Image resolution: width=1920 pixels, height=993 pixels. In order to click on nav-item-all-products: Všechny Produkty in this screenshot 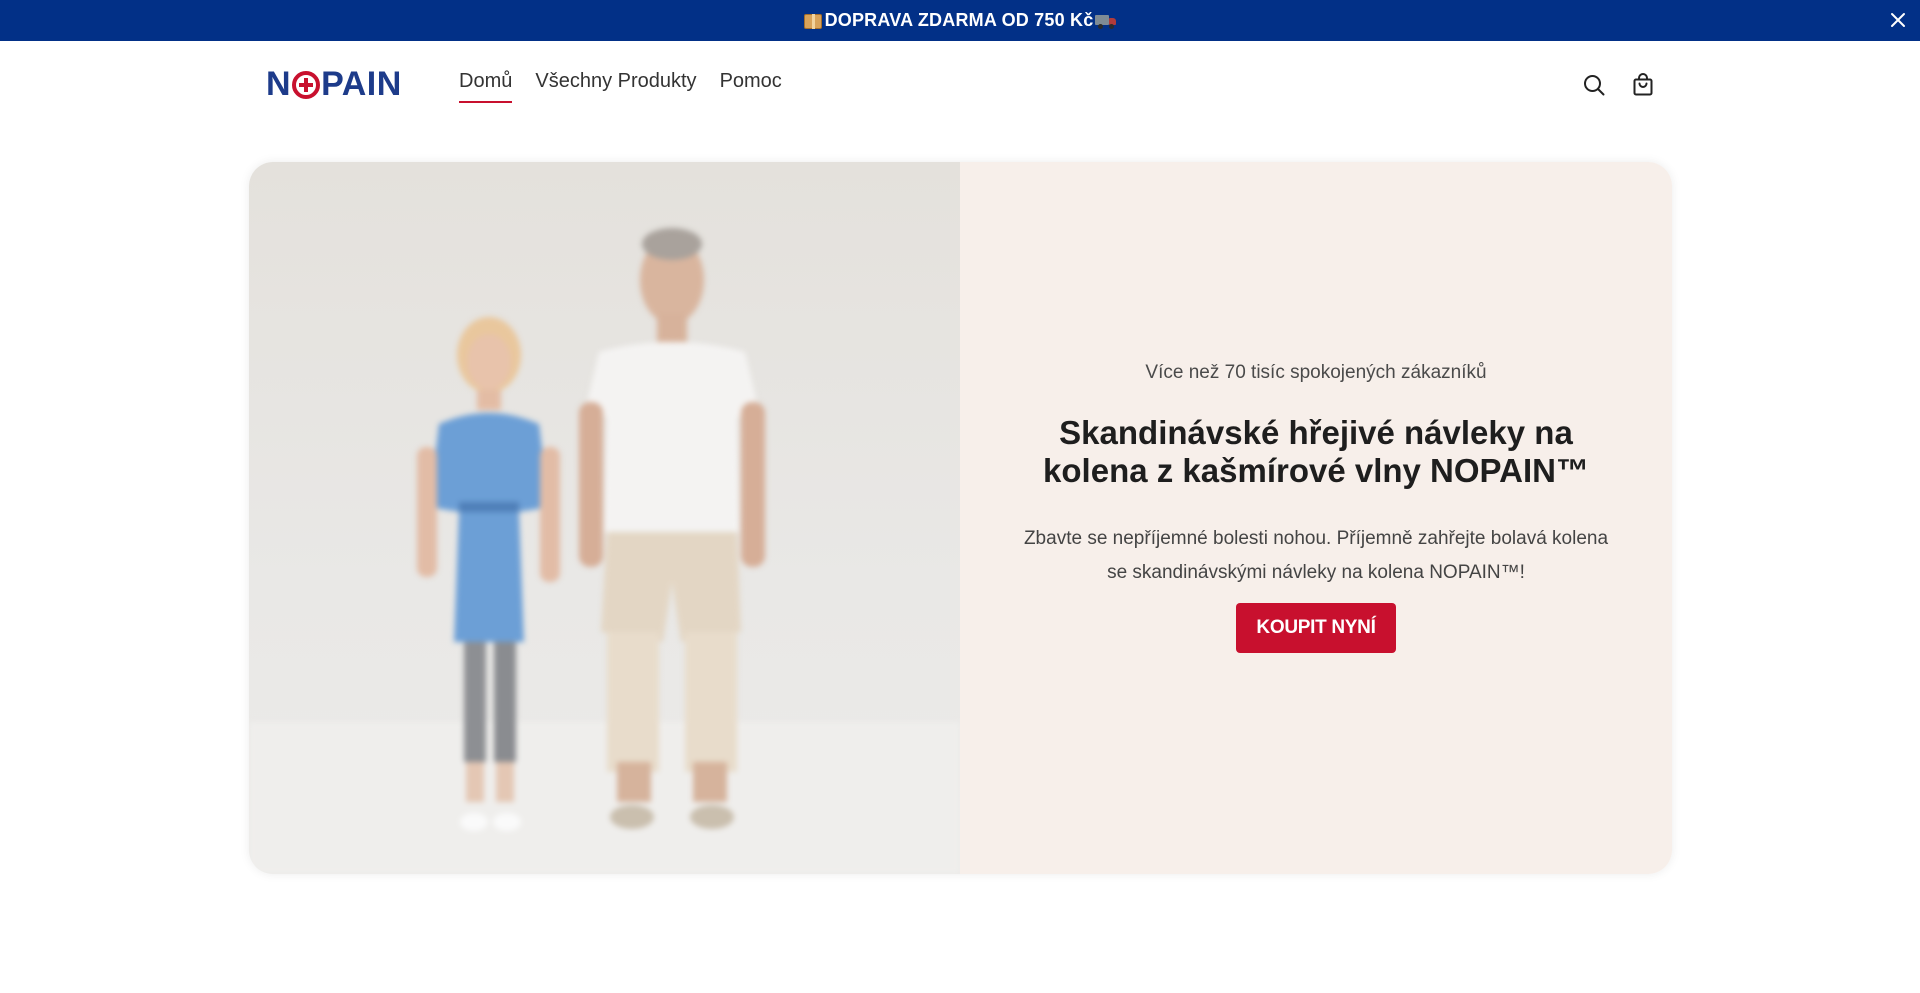, I will do `click(615, 86)`.